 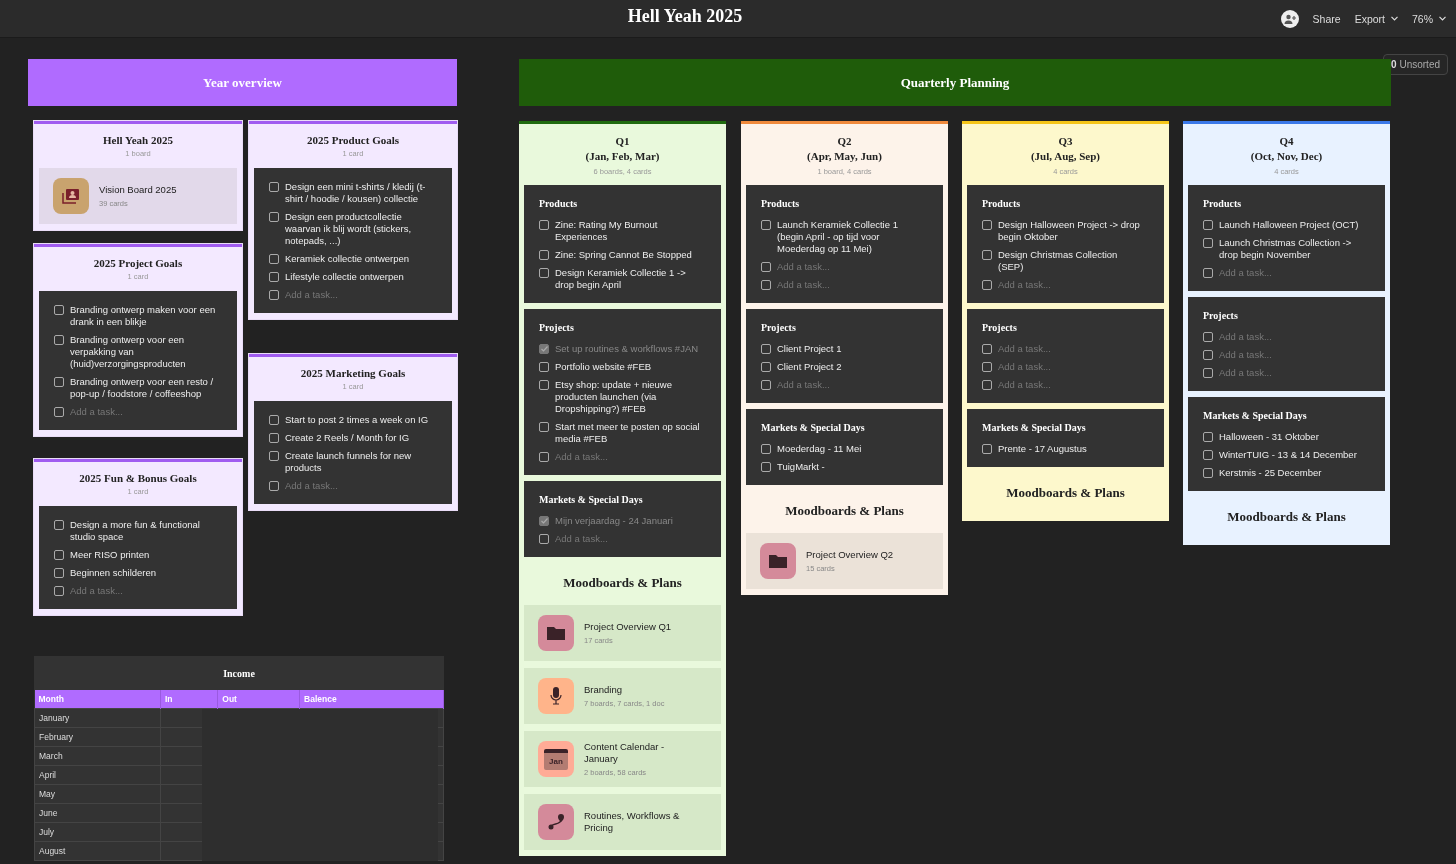 I want to click on dropdown-button: 76%, so click(x=1429, y=18).